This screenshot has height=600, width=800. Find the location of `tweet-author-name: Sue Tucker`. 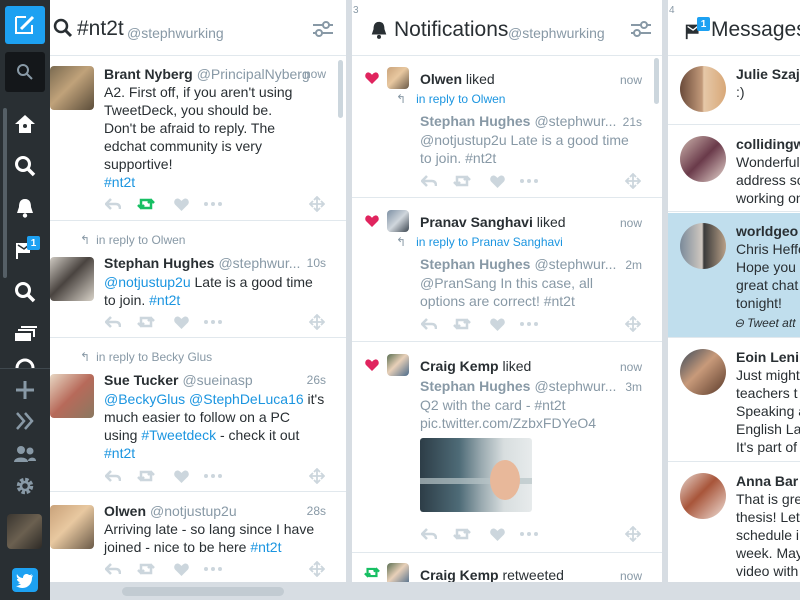

tweet-author-name: Sue Tucker is located at coordinates (141, 380).